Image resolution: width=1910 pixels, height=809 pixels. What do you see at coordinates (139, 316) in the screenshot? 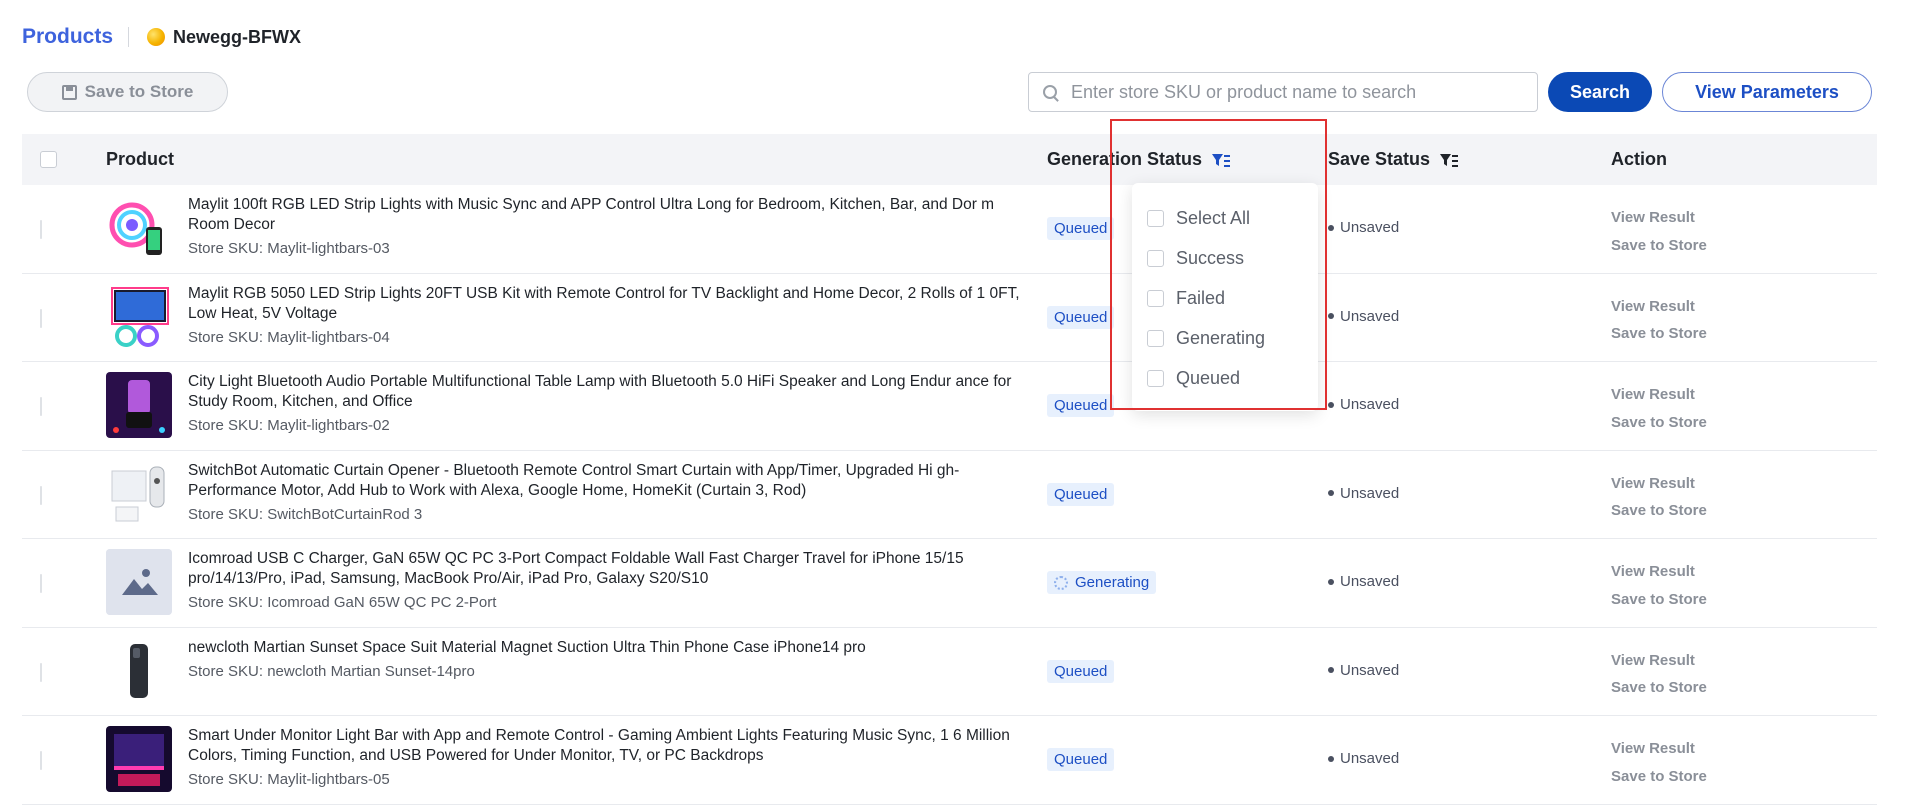
I see `tv-backlight-thumbnail` at bounding box center [139, 316].